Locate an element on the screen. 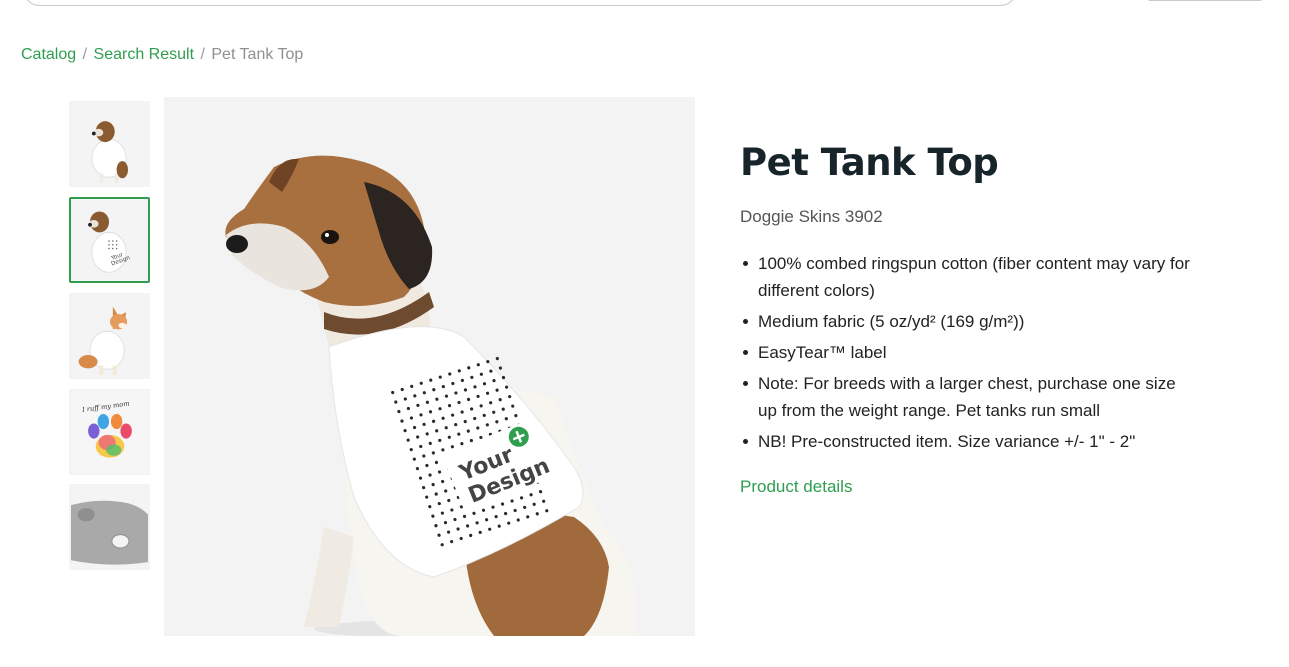 The height and width of the screenshot is (667, 1289). search-bar is located at coordinates (520, 3).